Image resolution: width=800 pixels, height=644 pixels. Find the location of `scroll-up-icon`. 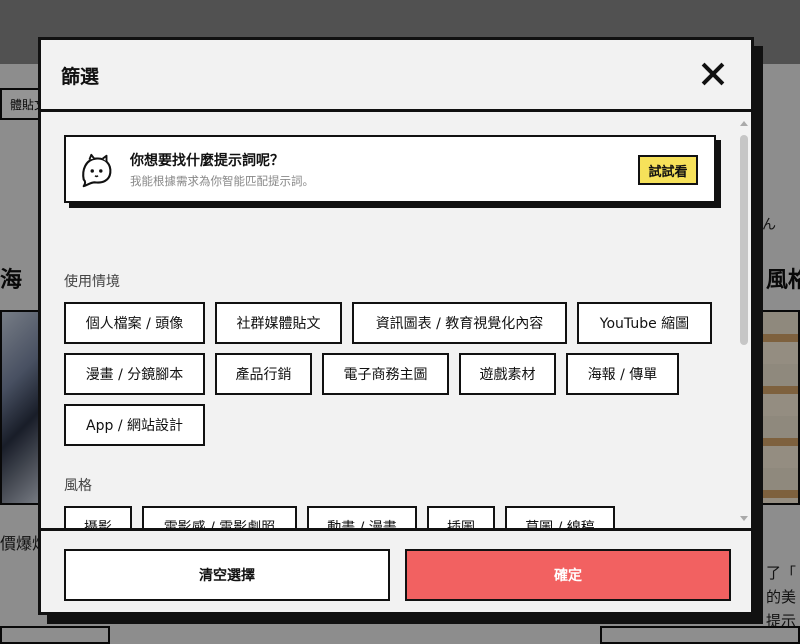

scroll-up-icon is located at coordinates (744, 123).